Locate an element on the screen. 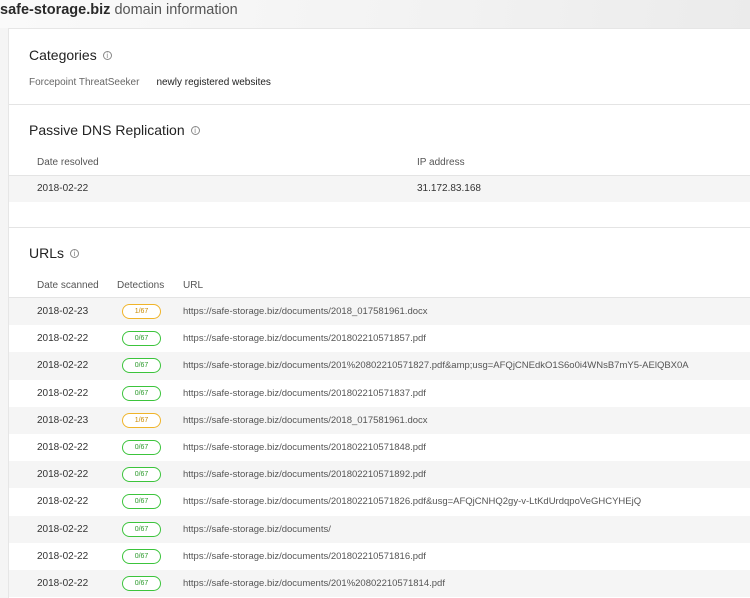  col-ip-address: IP address is located at coordinates (441, 162).